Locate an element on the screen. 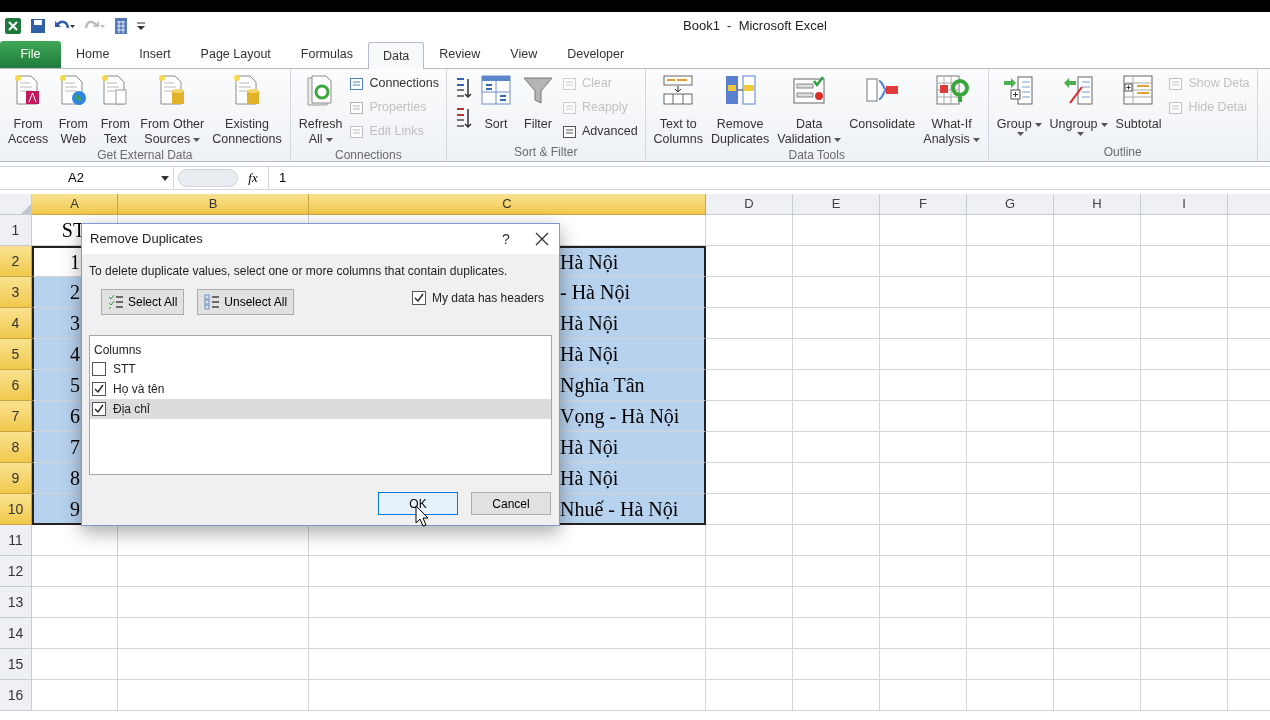 This screenshot has height=720, width=1270. column-option: Địa chỉ is located at coordinates (320, 409).